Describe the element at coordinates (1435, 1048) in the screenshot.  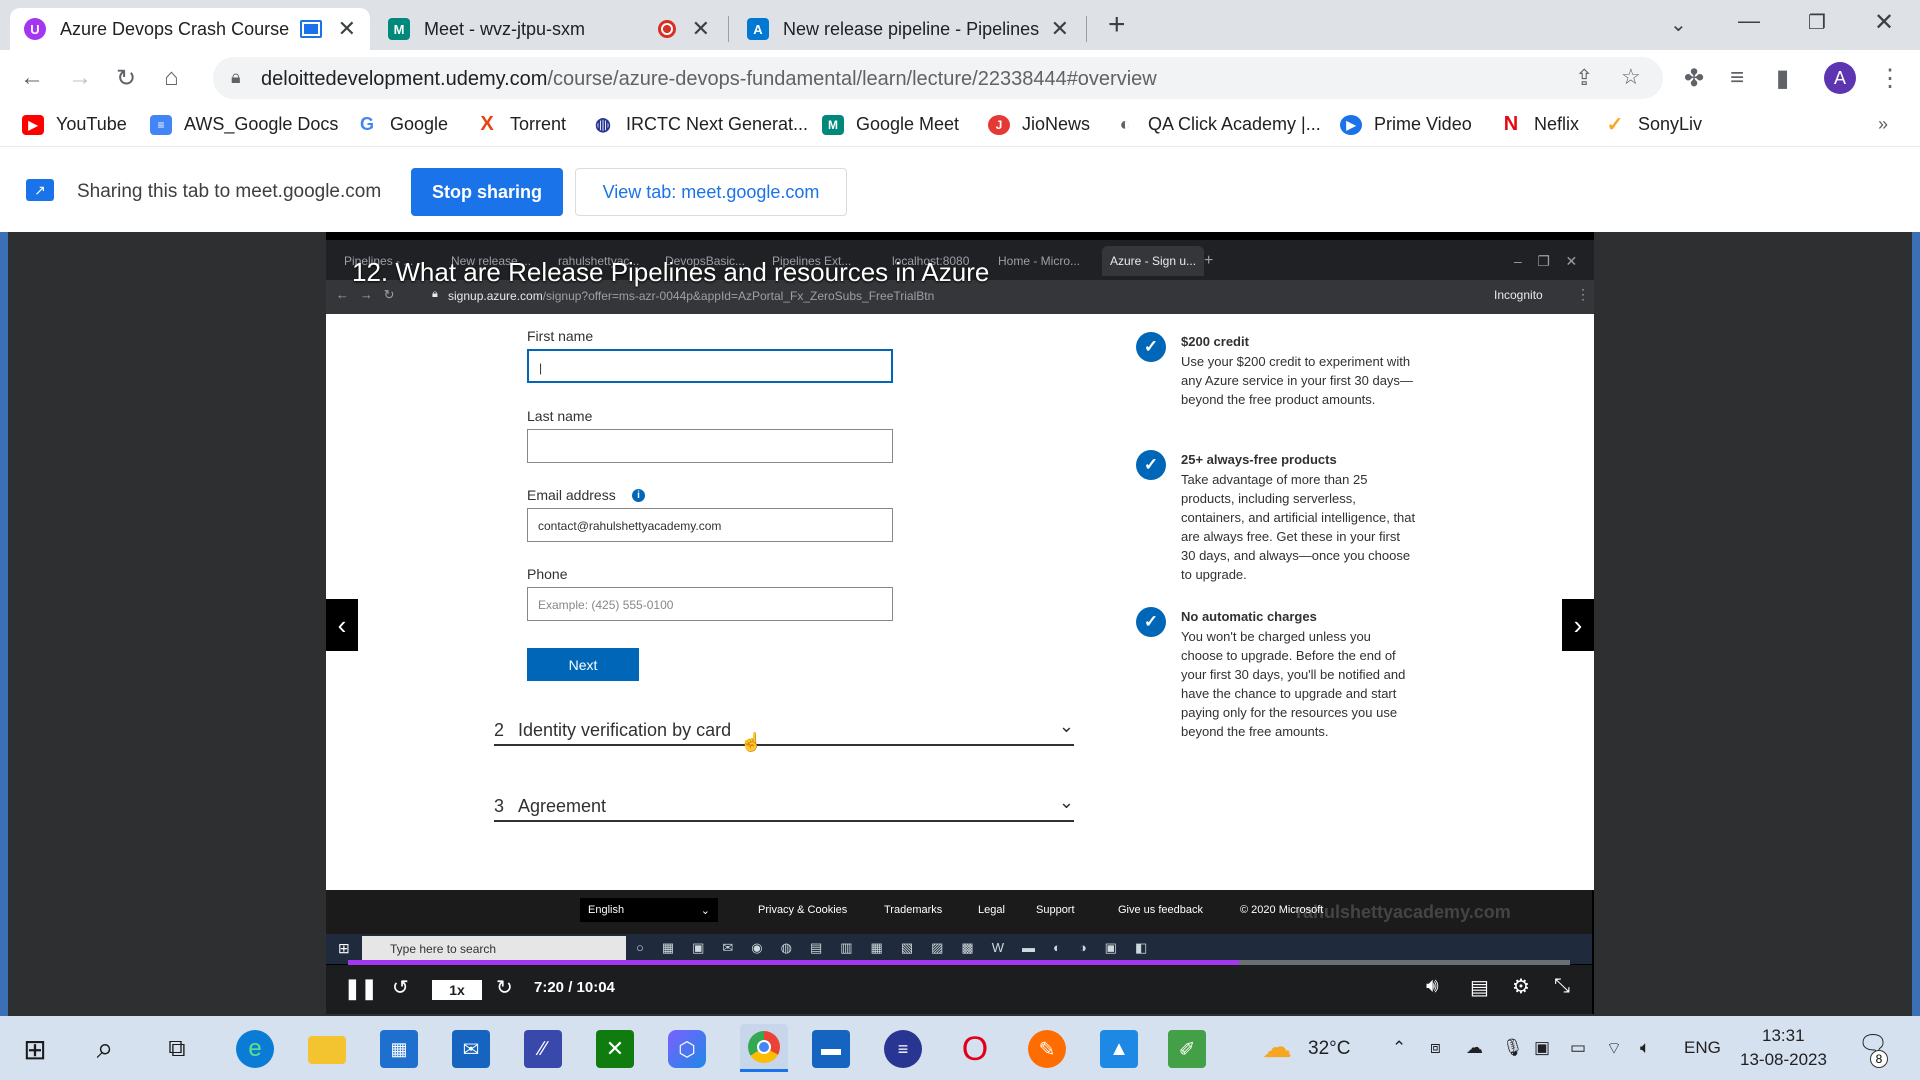
I see `tray-device-icon: ⧈` at that location.